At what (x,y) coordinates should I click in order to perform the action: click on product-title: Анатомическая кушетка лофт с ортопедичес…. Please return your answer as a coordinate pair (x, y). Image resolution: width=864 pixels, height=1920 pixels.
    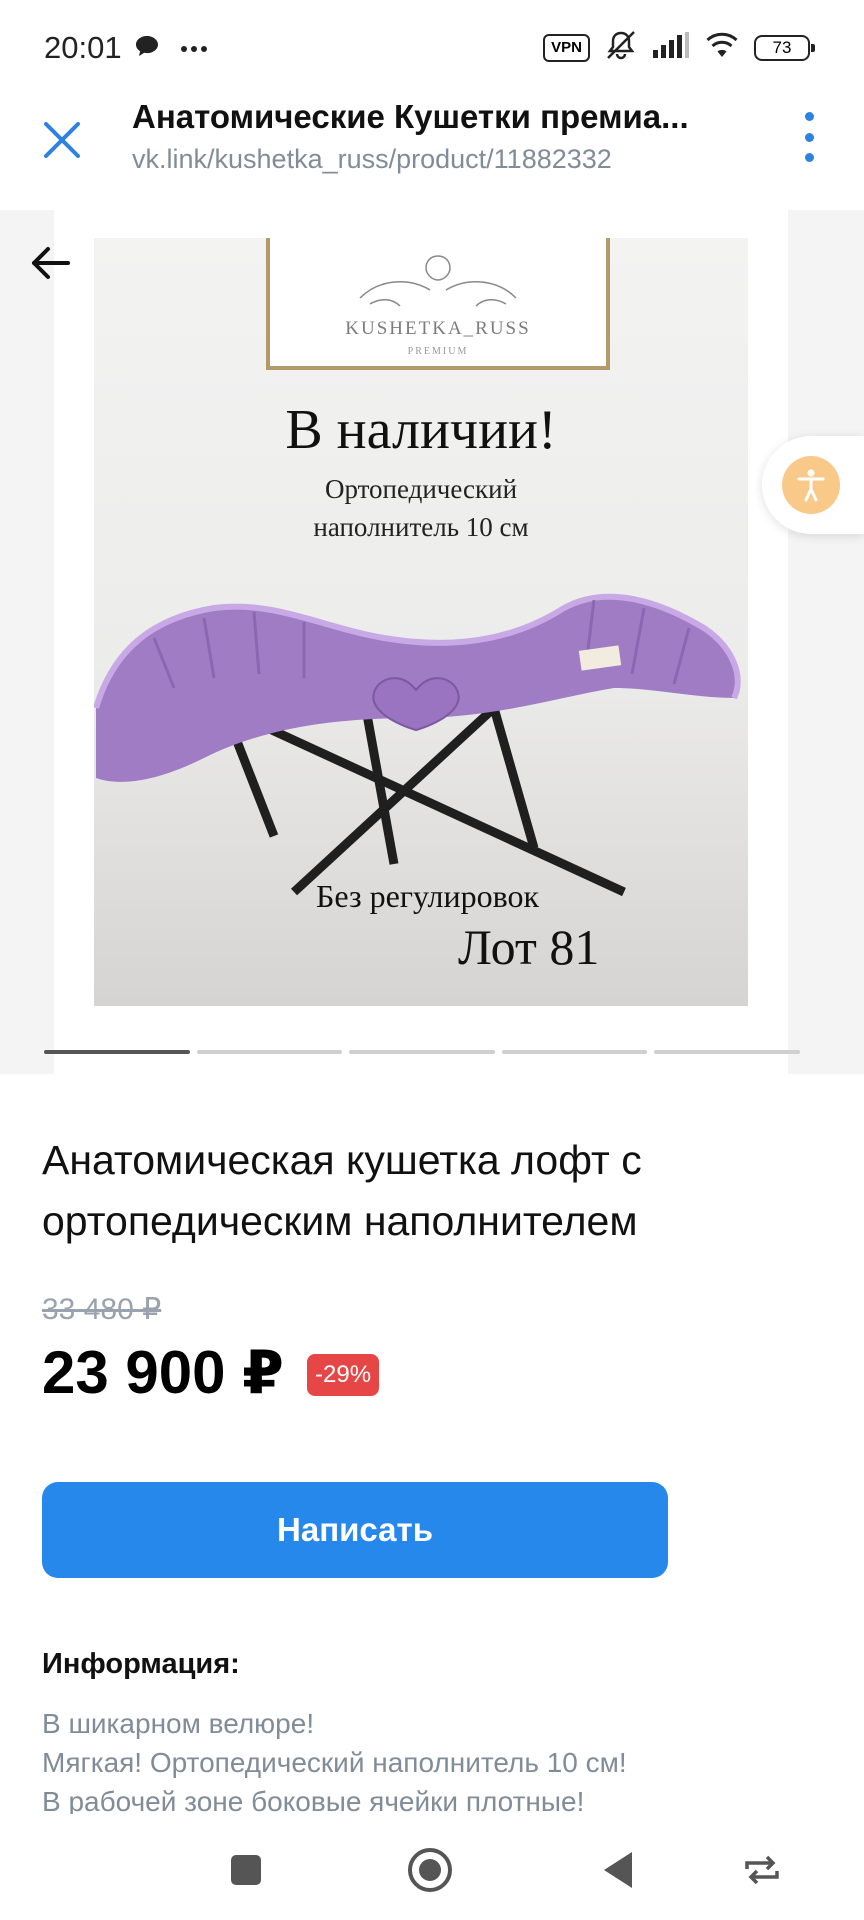
    Looking at the image, I should click on (342, 1190).